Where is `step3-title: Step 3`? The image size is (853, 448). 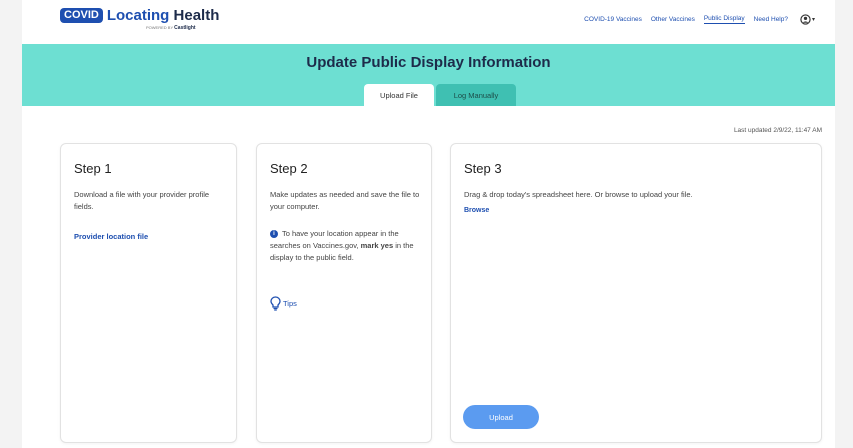 step3-title: Step 3 is located at coordinates (483, 168).